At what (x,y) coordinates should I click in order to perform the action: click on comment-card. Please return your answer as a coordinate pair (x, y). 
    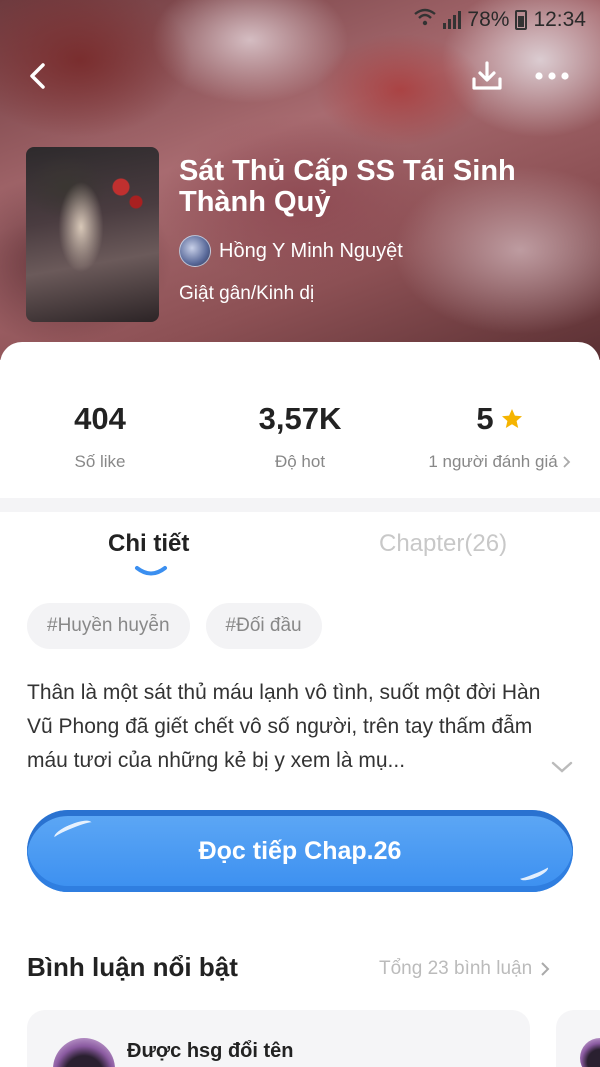
    Looking at the image, I should click on (578, 1038).